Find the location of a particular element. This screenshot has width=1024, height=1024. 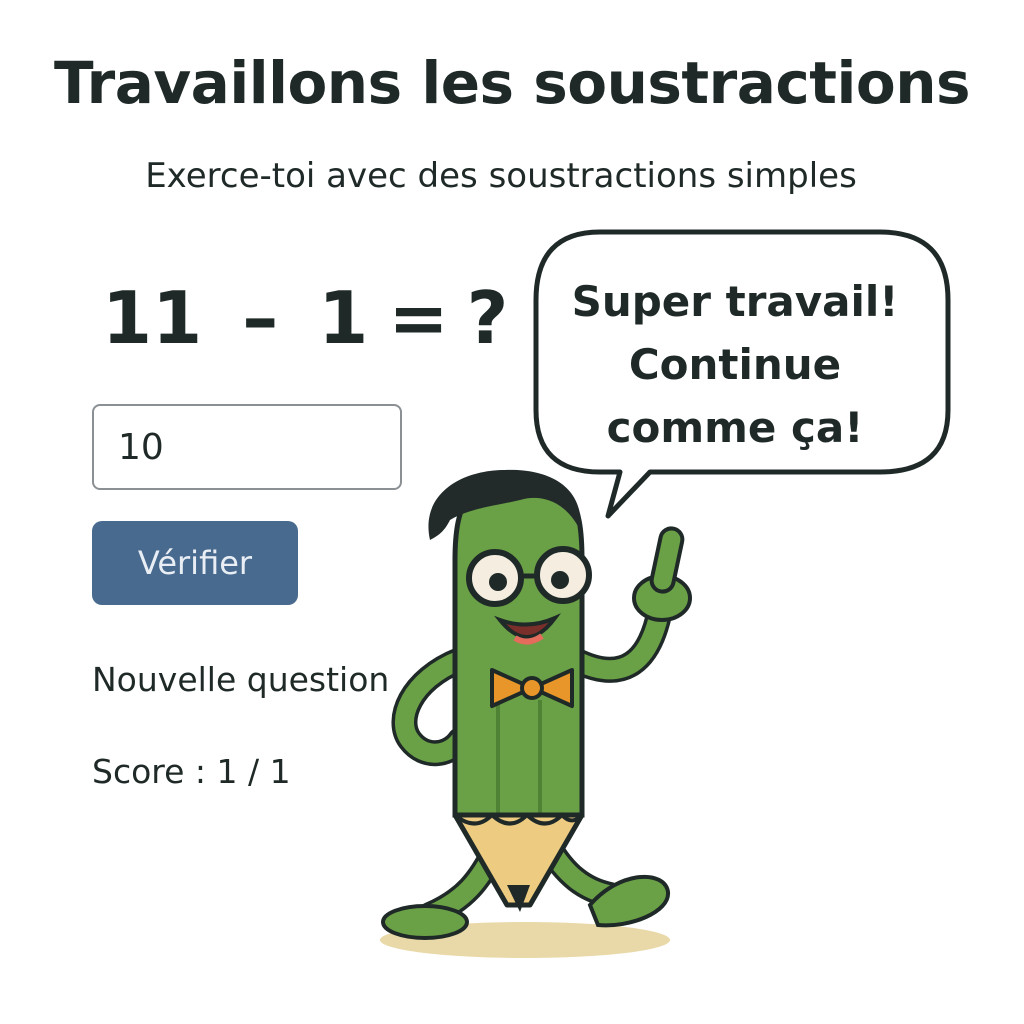

verify-button: Vérifier is located at coordinates (195, 563).